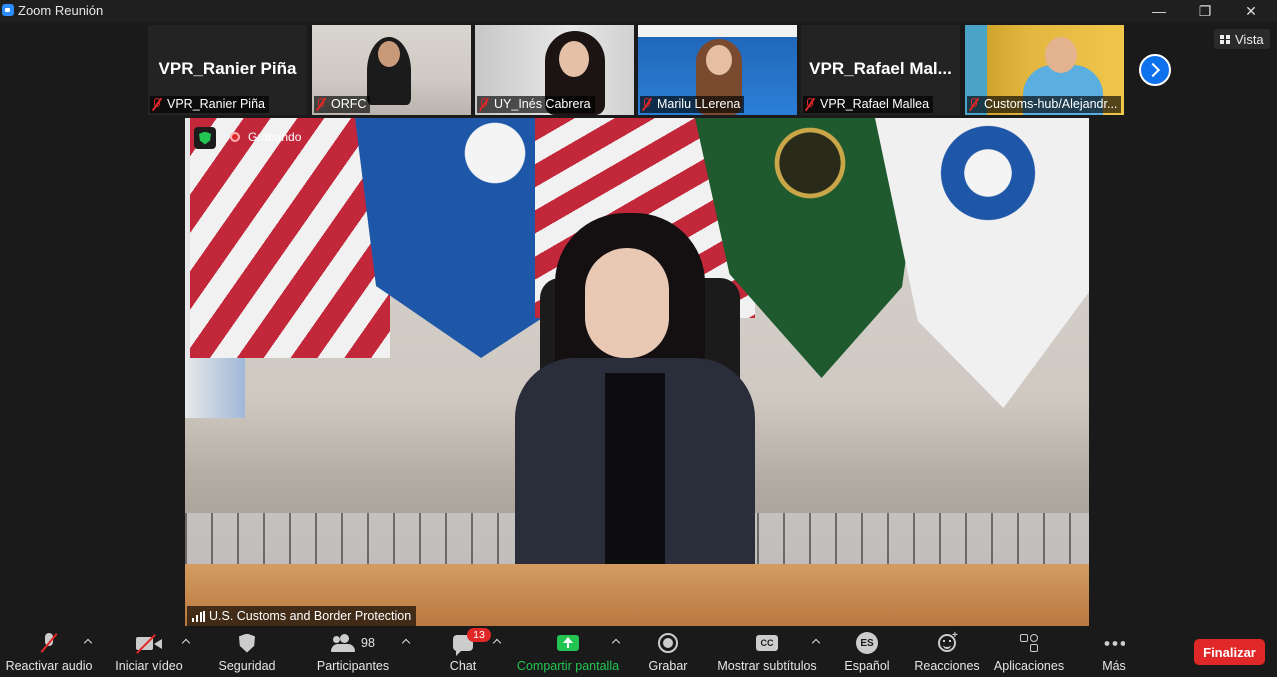  I want to click on camera-off-icon, so click(149, 643).